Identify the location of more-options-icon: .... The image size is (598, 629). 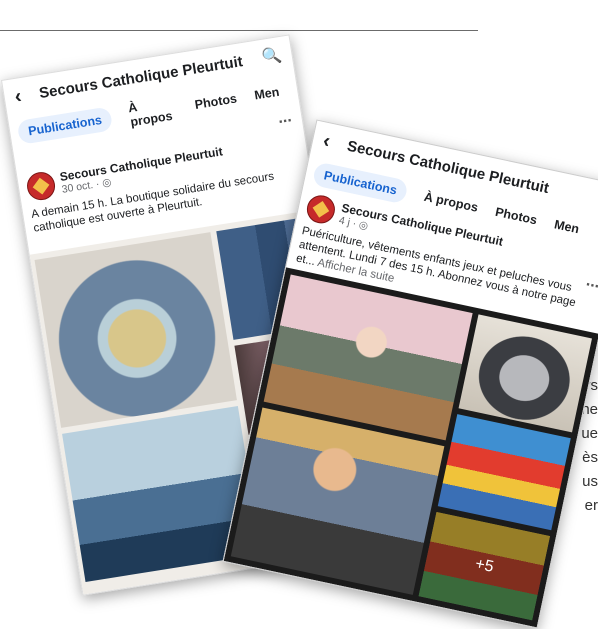
(285, 118).